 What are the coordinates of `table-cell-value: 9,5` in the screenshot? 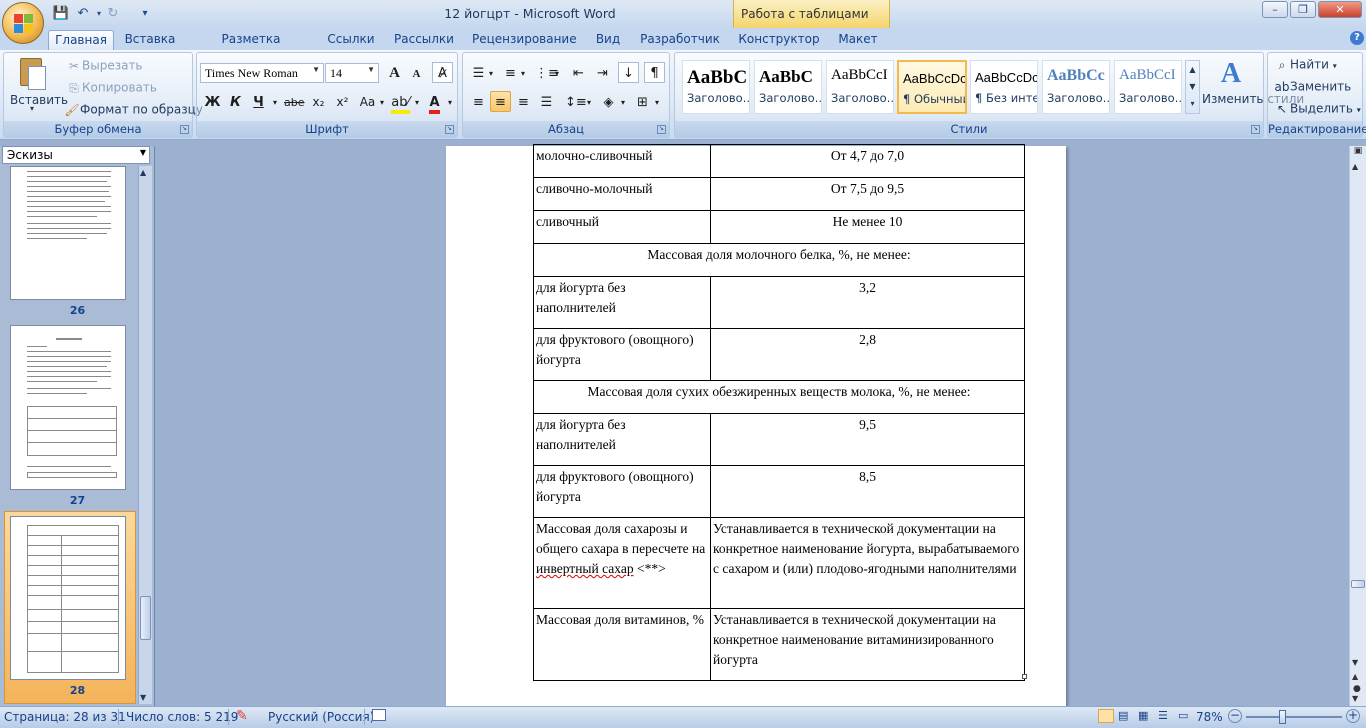 It's located at (867, 439).